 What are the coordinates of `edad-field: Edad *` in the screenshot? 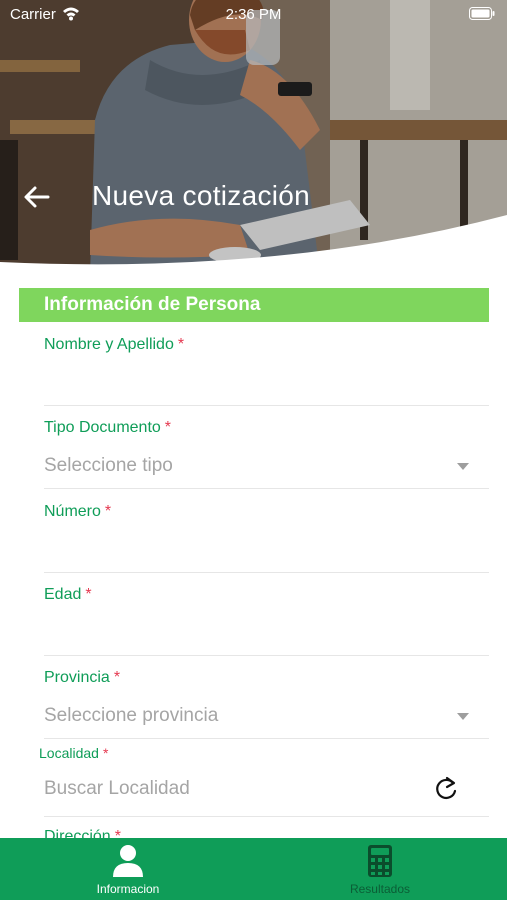 It's located at (266, 621).